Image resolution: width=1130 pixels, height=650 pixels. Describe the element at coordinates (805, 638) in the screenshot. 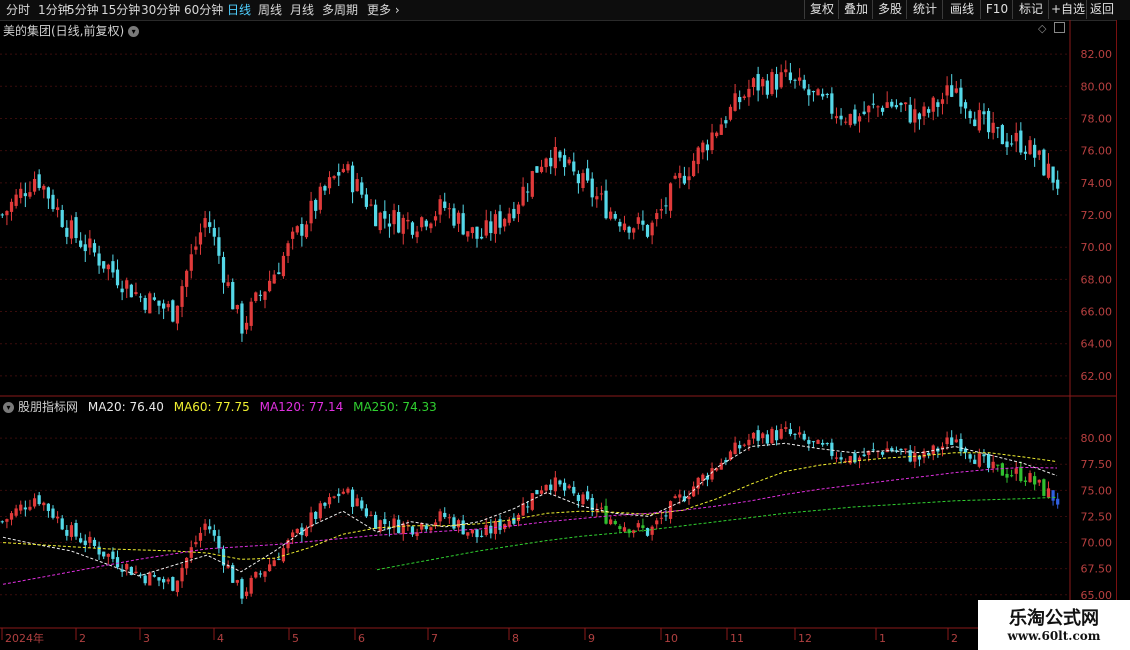

I see `x-tick-label: 12` at that location.